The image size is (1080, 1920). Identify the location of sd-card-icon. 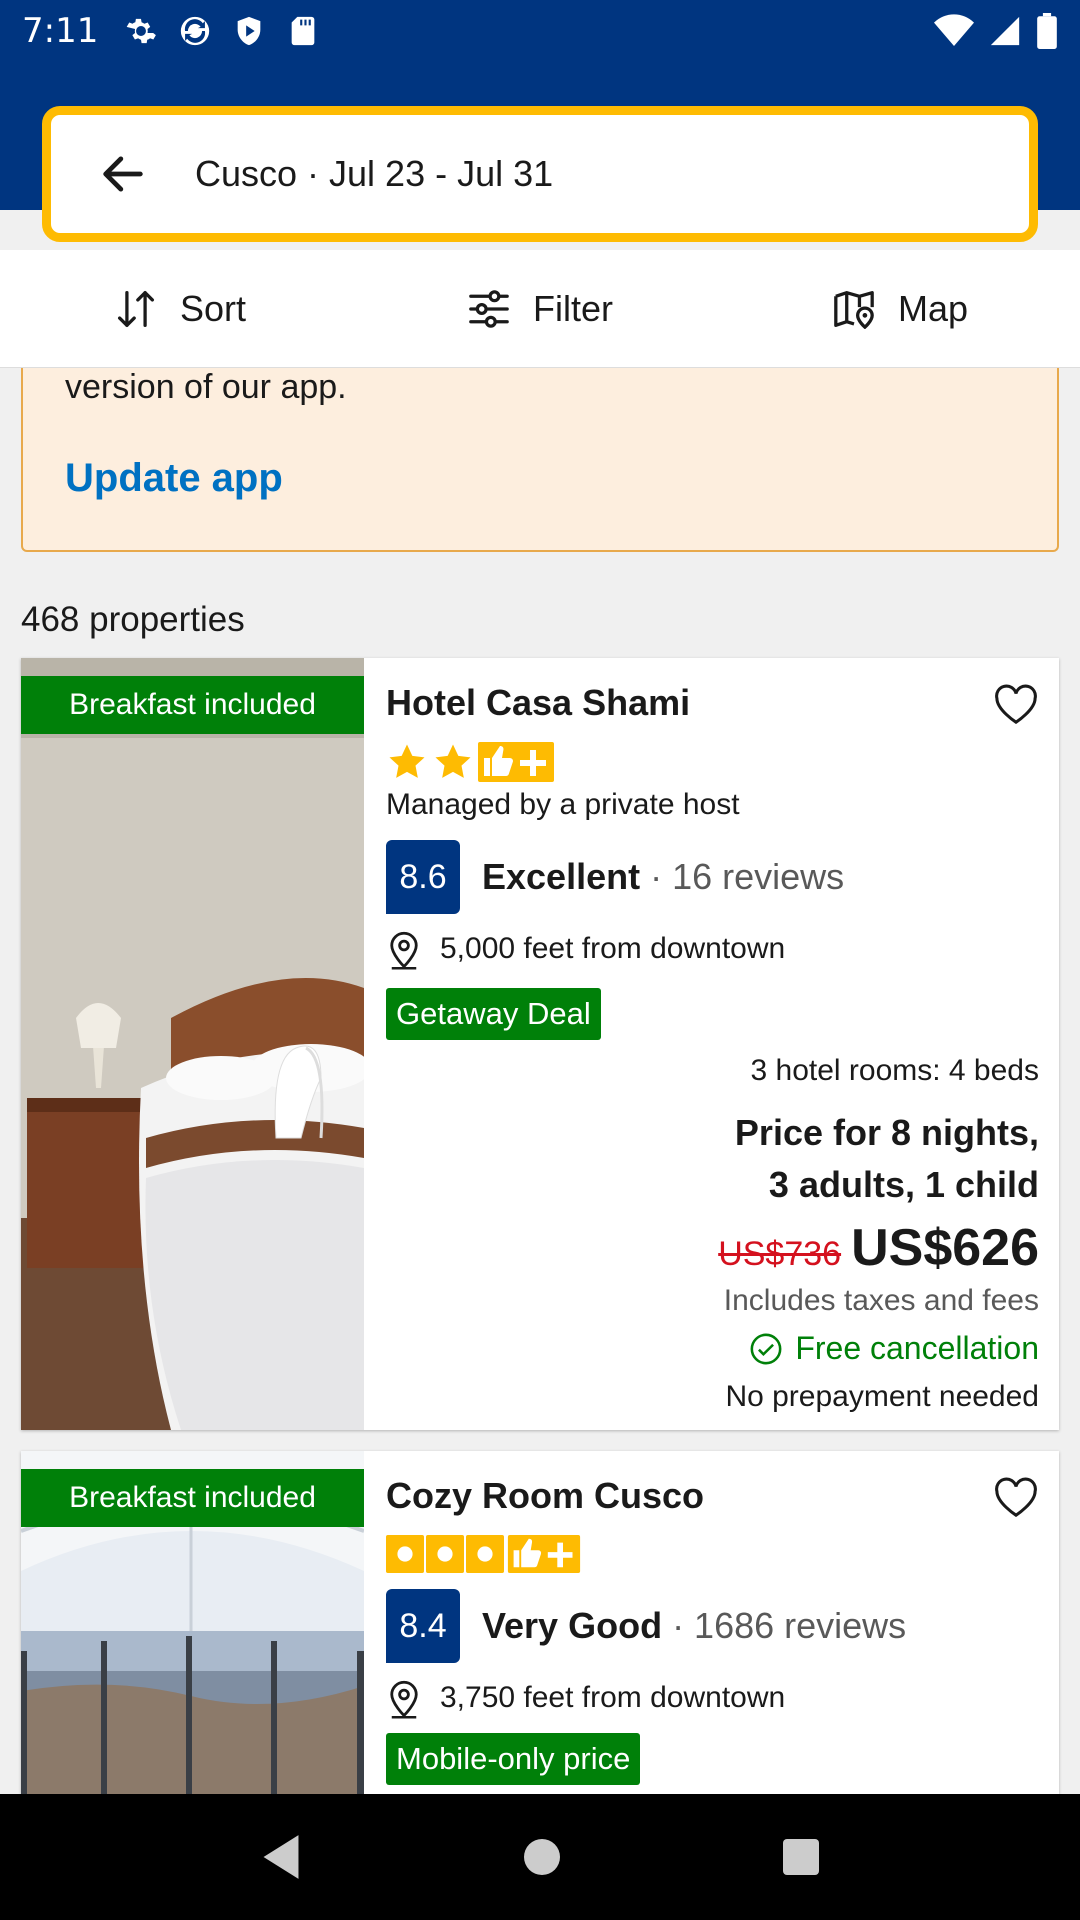
(303, 31).